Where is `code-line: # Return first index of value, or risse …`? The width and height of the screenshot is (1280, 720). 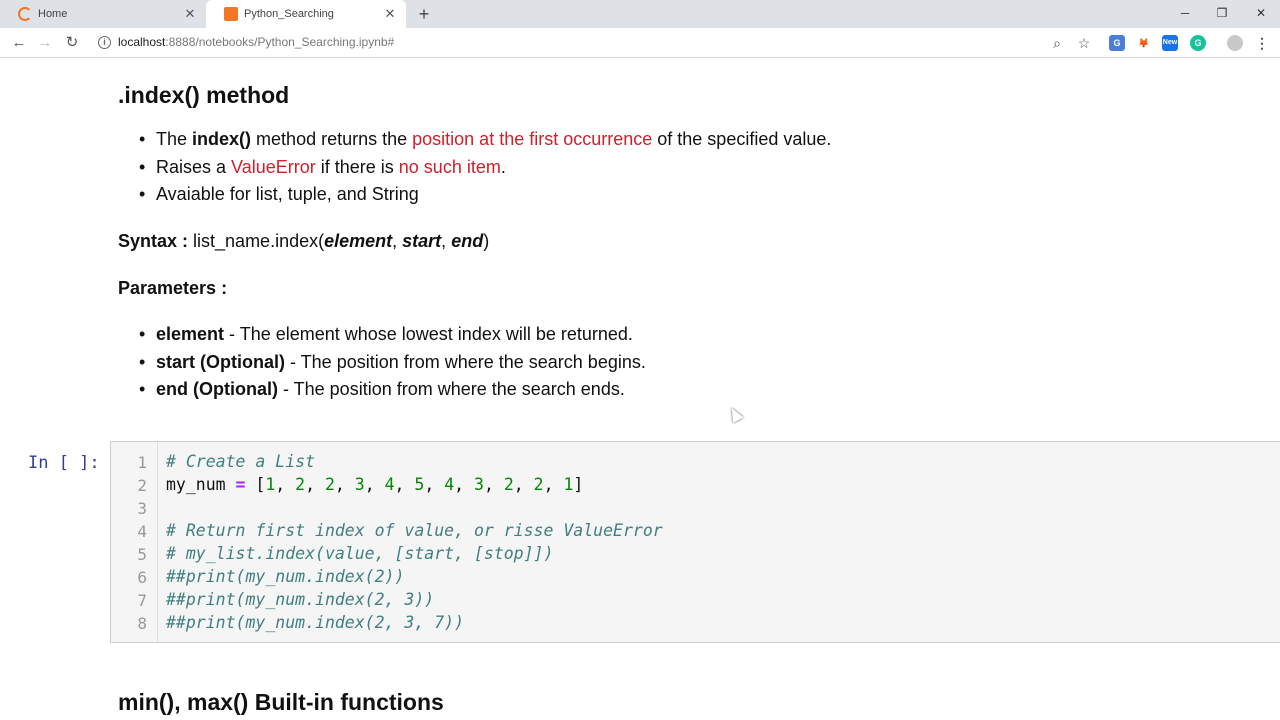
code-line: # Return first index of value, or risse … is located at coordinates (414, 530).